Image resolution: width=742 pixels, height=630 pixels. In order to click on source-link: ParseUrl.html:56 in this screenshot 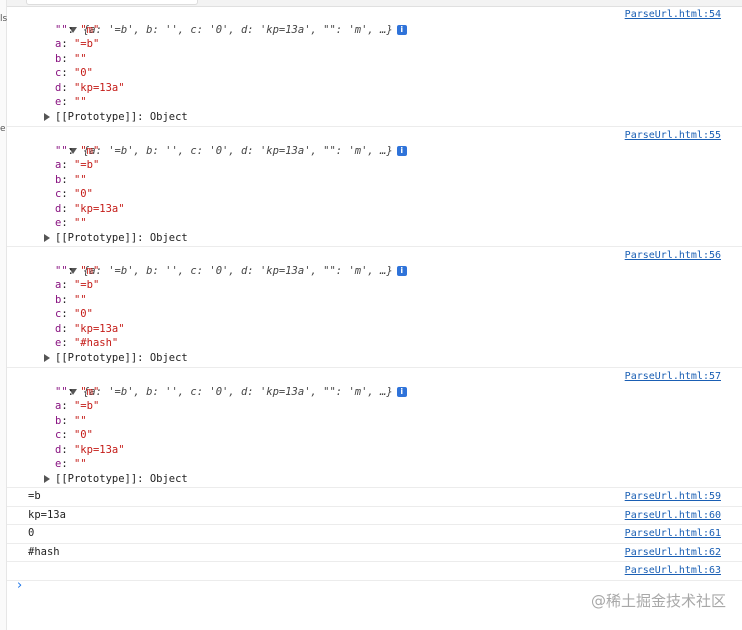, I will do `click(673, 255)`.